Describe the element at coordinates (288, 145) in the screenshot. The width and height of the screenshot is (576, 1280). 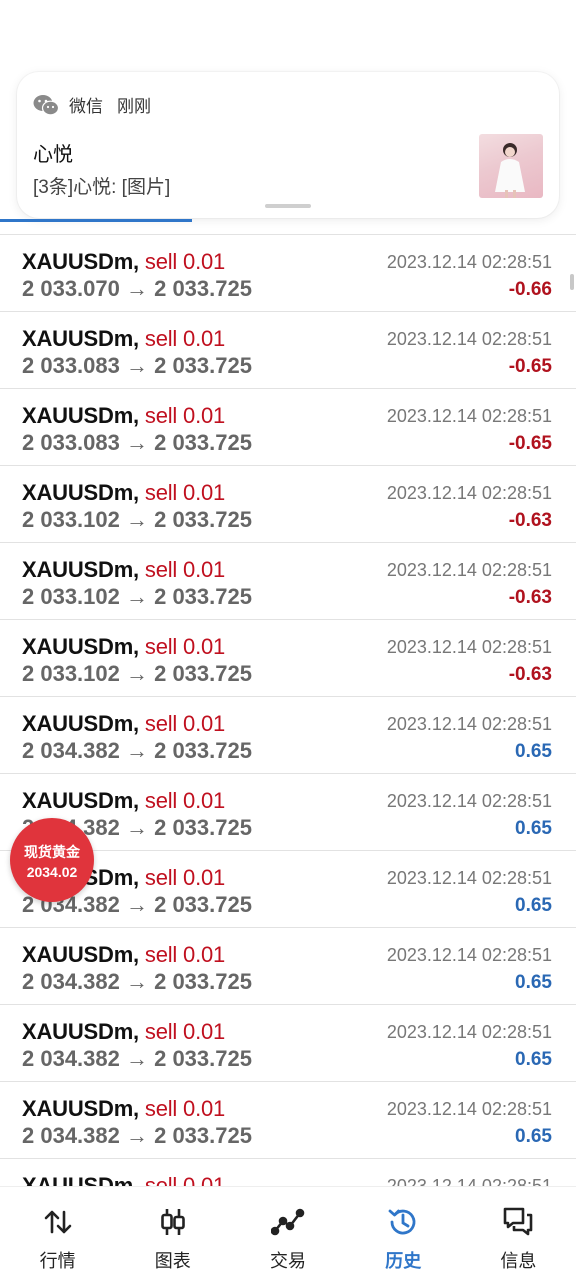
I see `wechat-notification: 微信 刚刚 心悦 [3条]心悦: [图片]` at that location.